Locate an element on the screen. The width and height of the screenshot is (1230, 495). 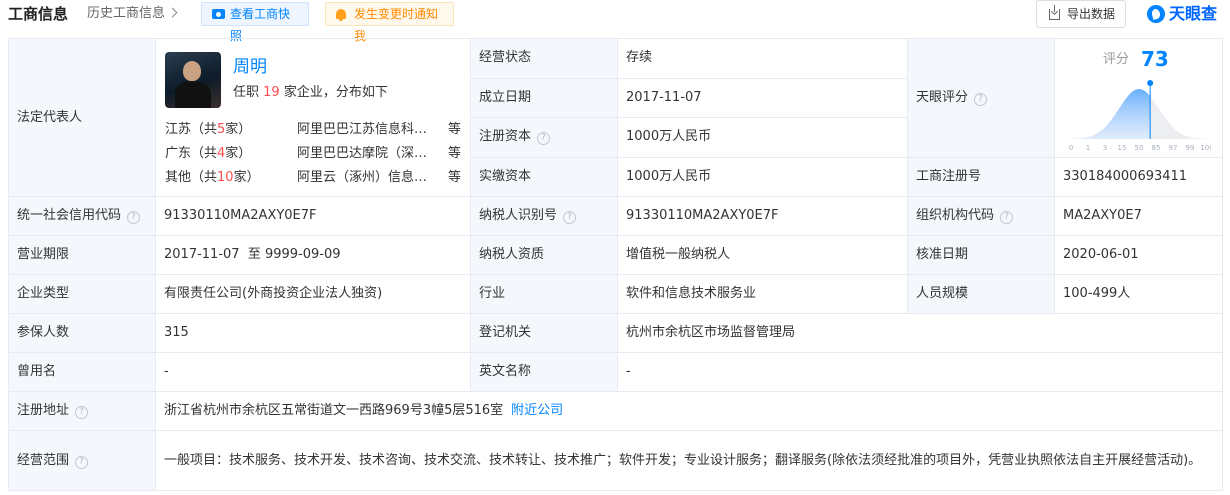
score-tick-label: 50 is located at coordinates (1139, 148).